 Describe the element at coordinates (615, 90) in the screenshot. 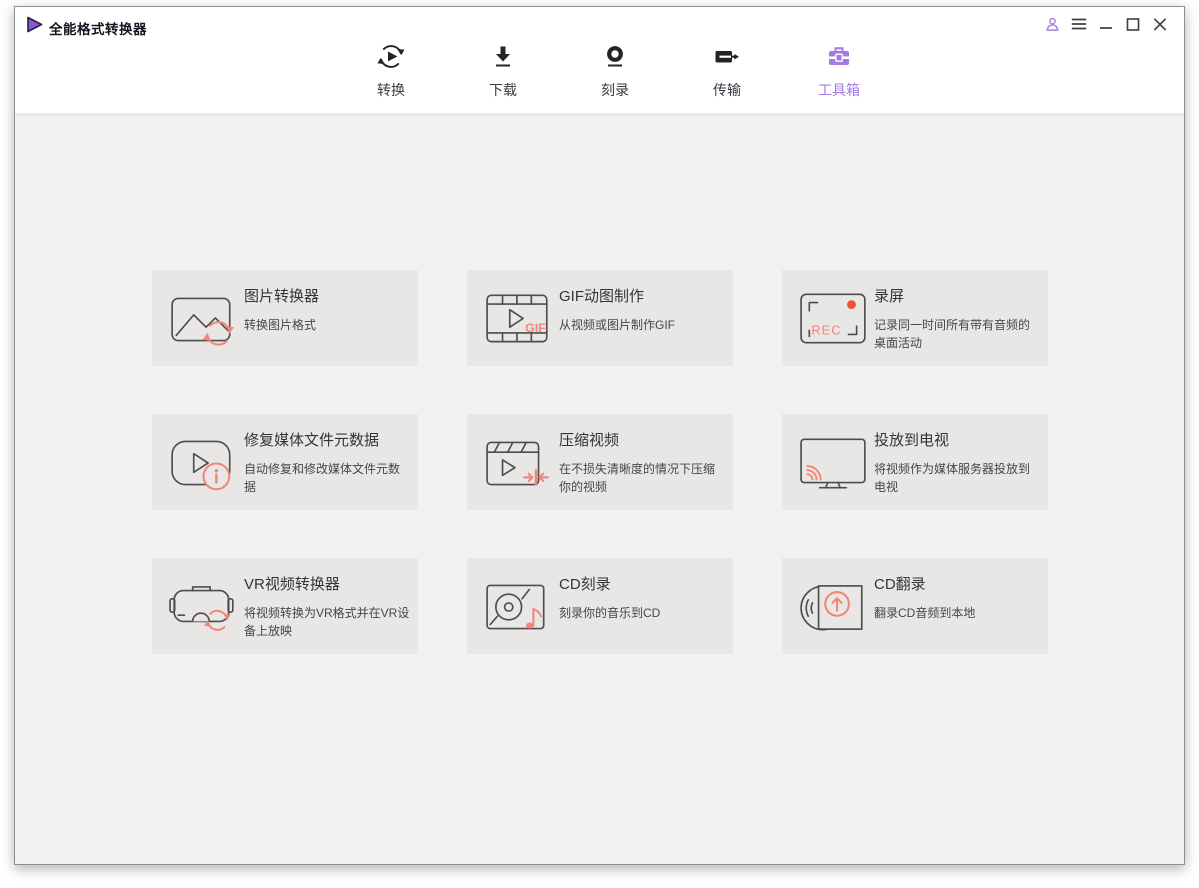

I see `tab-label: 刻录` at that location.